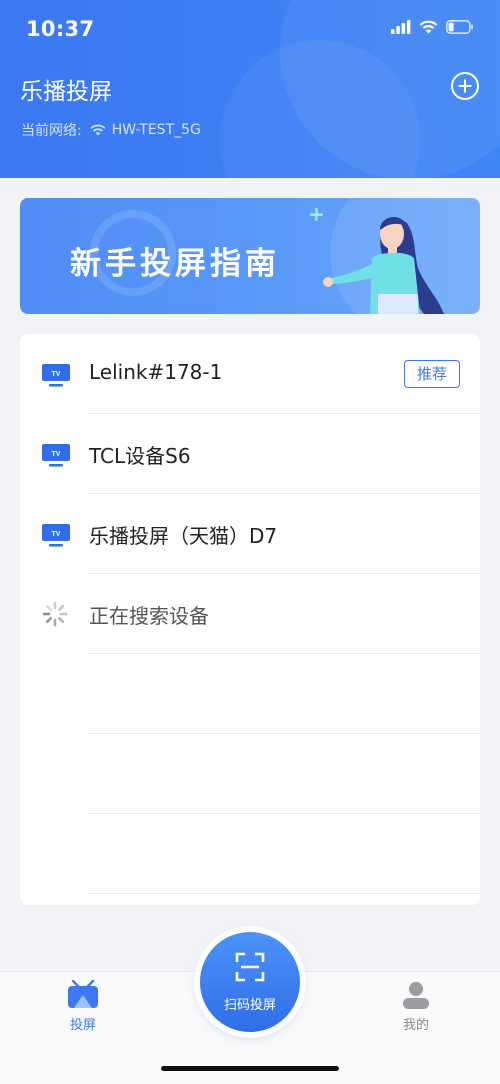 This screenshot has height=1084, width=500. I want to click on network-info: 当前网络: HW-TEST_5G, so click(111, 130).